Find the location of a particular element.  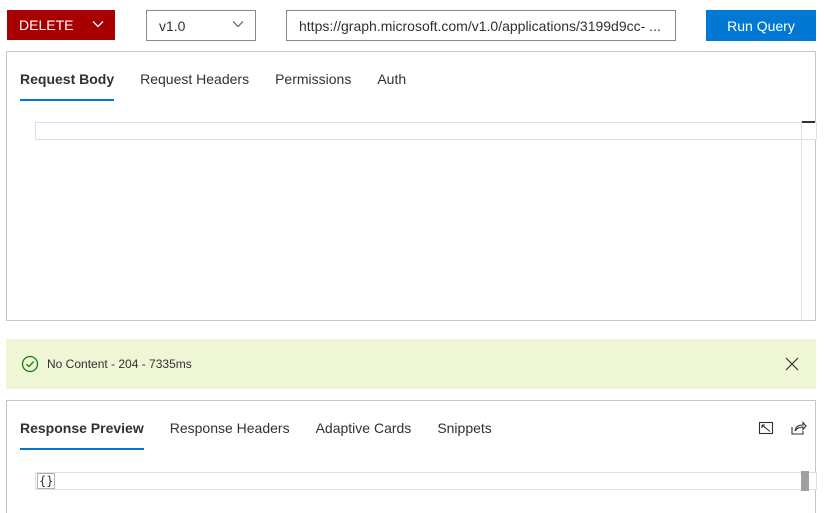

version-dropdown: v1.0 is located at coordinates (201, 25).